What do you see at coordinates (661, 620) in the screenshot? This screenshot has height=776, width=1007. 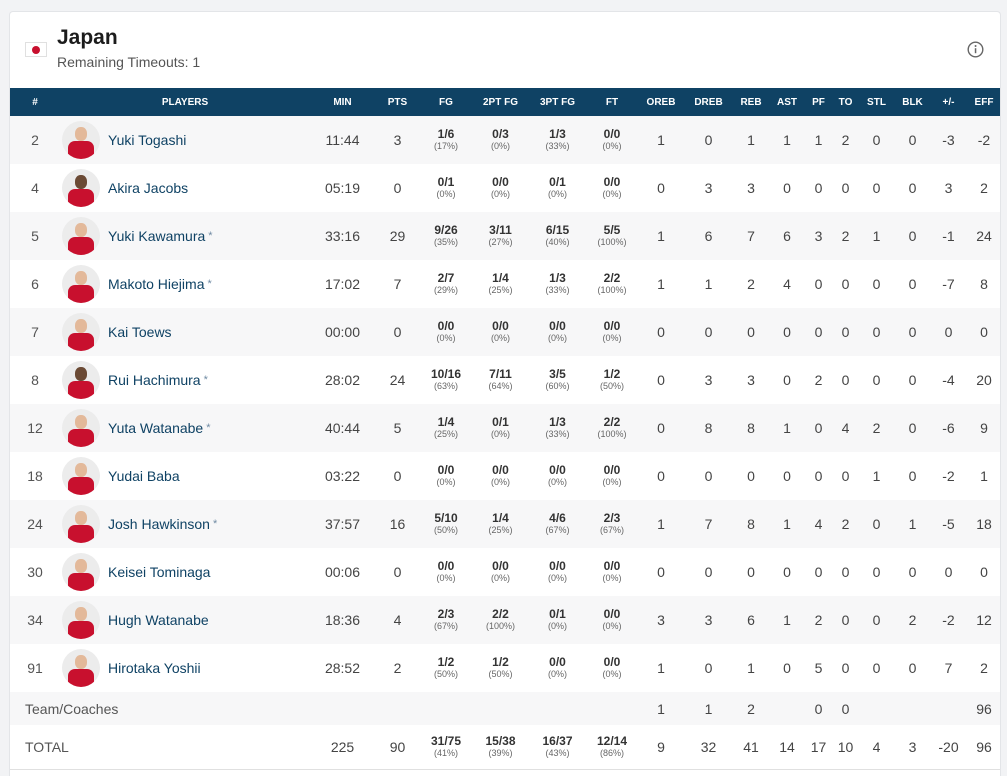 I see `oreb: 3` at bounding box center [661, 620].